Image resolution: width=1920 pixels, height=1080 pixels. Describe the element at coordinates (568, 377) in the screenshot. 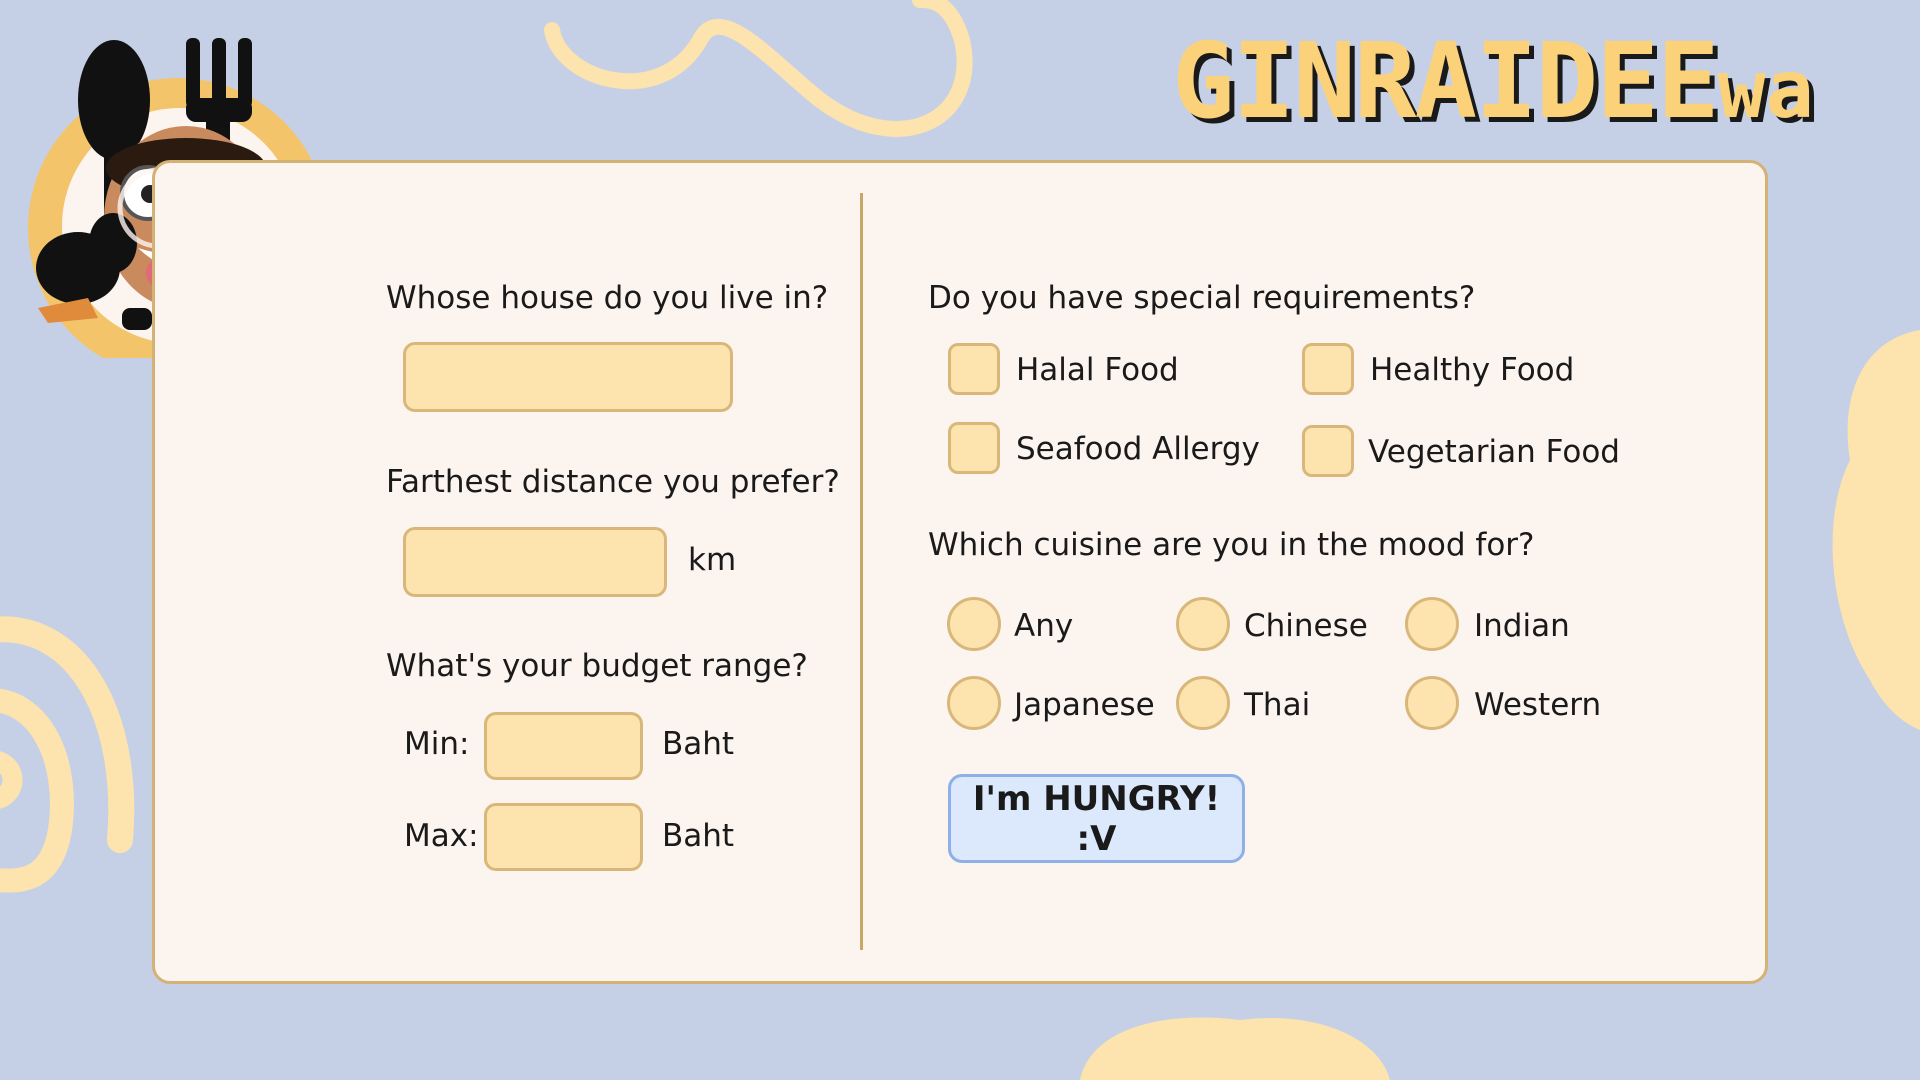

I see `house-input` at that location.